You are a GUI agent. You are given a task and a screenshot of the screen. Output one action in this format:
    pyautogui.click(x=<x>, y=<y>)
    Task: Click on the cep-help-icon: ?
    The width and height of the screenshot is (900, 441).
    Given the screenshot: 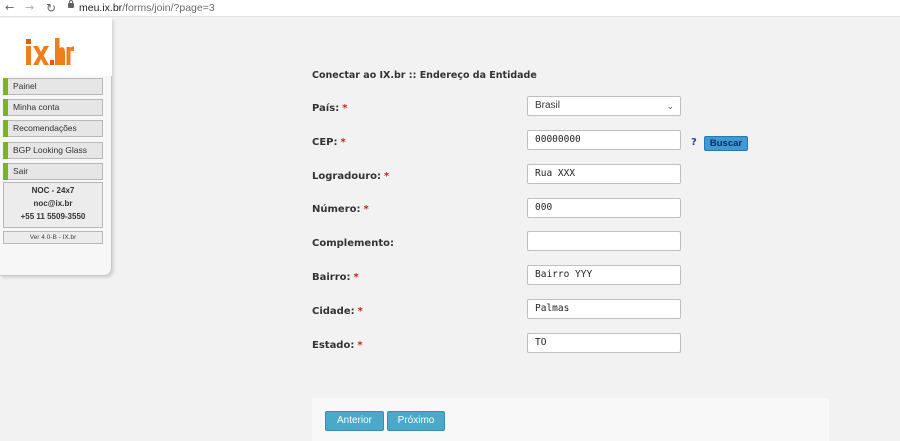 What is the action you would take?
    pyautogui.click(x=694, y=142)
    